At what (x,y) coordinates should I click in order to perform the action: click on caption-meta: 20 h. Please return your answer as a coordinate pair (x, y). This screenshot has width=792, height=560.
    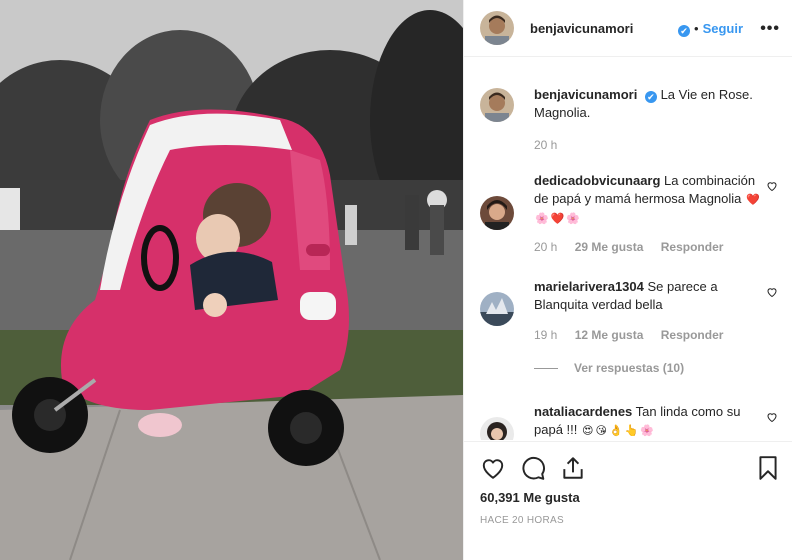
    Looking at the image, I should click on (552, 145).